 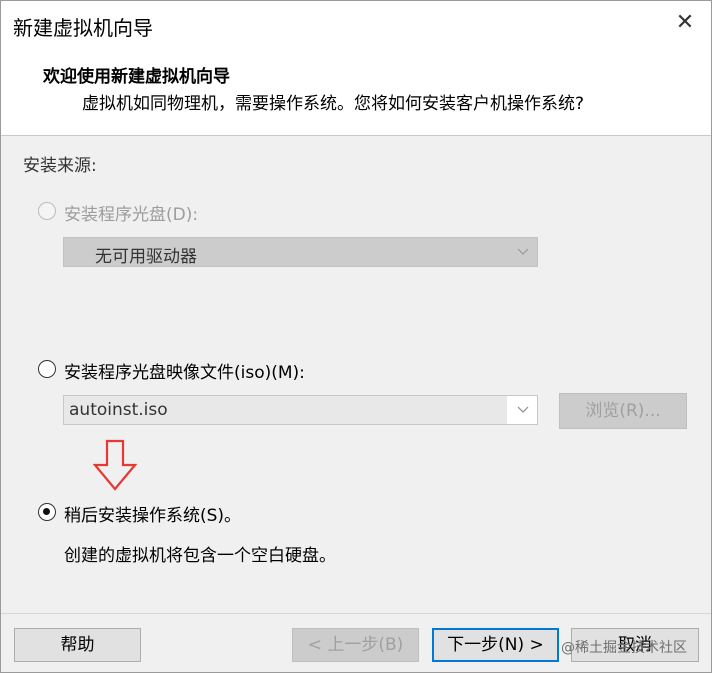 What do you see at coordinates (624, 648) in the screenshot?
I see `watermark: @稀土掘金技术社区` at bounding box center [624, 648].